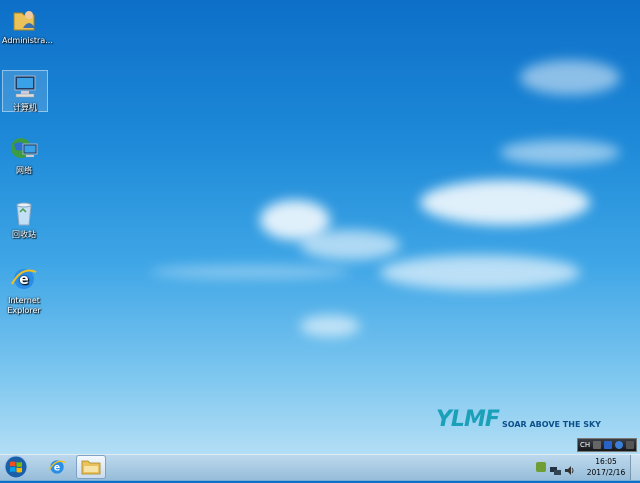 This screenshot has width=640, height=483. Describe the element at coordinates (606, 461) in the screenshot. I see `clock-time: 16:05` at that location.